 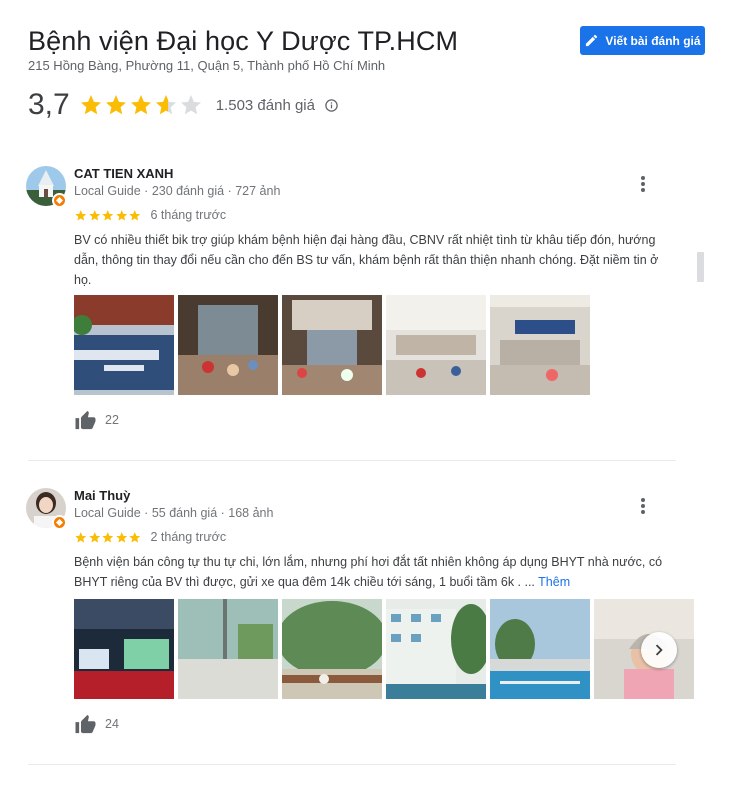 I want to click on reviewer-meta: Local Guide · 55 đánh giá · 168 ảnh, so click(x=174, y=513).